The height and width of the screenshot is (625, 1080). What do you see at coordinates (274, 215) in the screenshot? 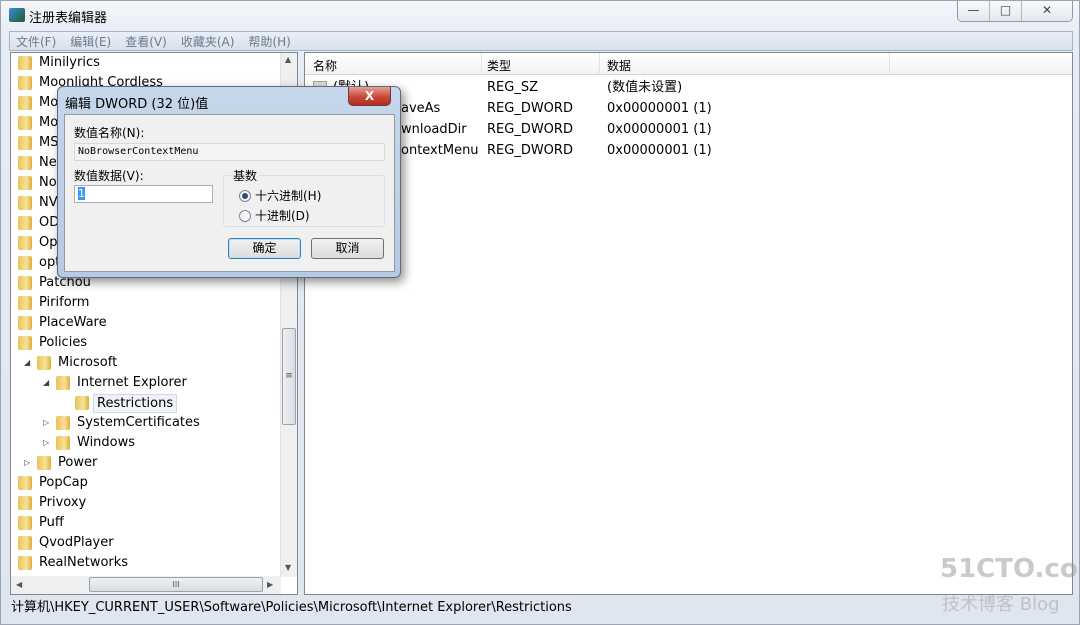
I see `radio-decimal: 十进制(D)` at bounding box center [274, 215].